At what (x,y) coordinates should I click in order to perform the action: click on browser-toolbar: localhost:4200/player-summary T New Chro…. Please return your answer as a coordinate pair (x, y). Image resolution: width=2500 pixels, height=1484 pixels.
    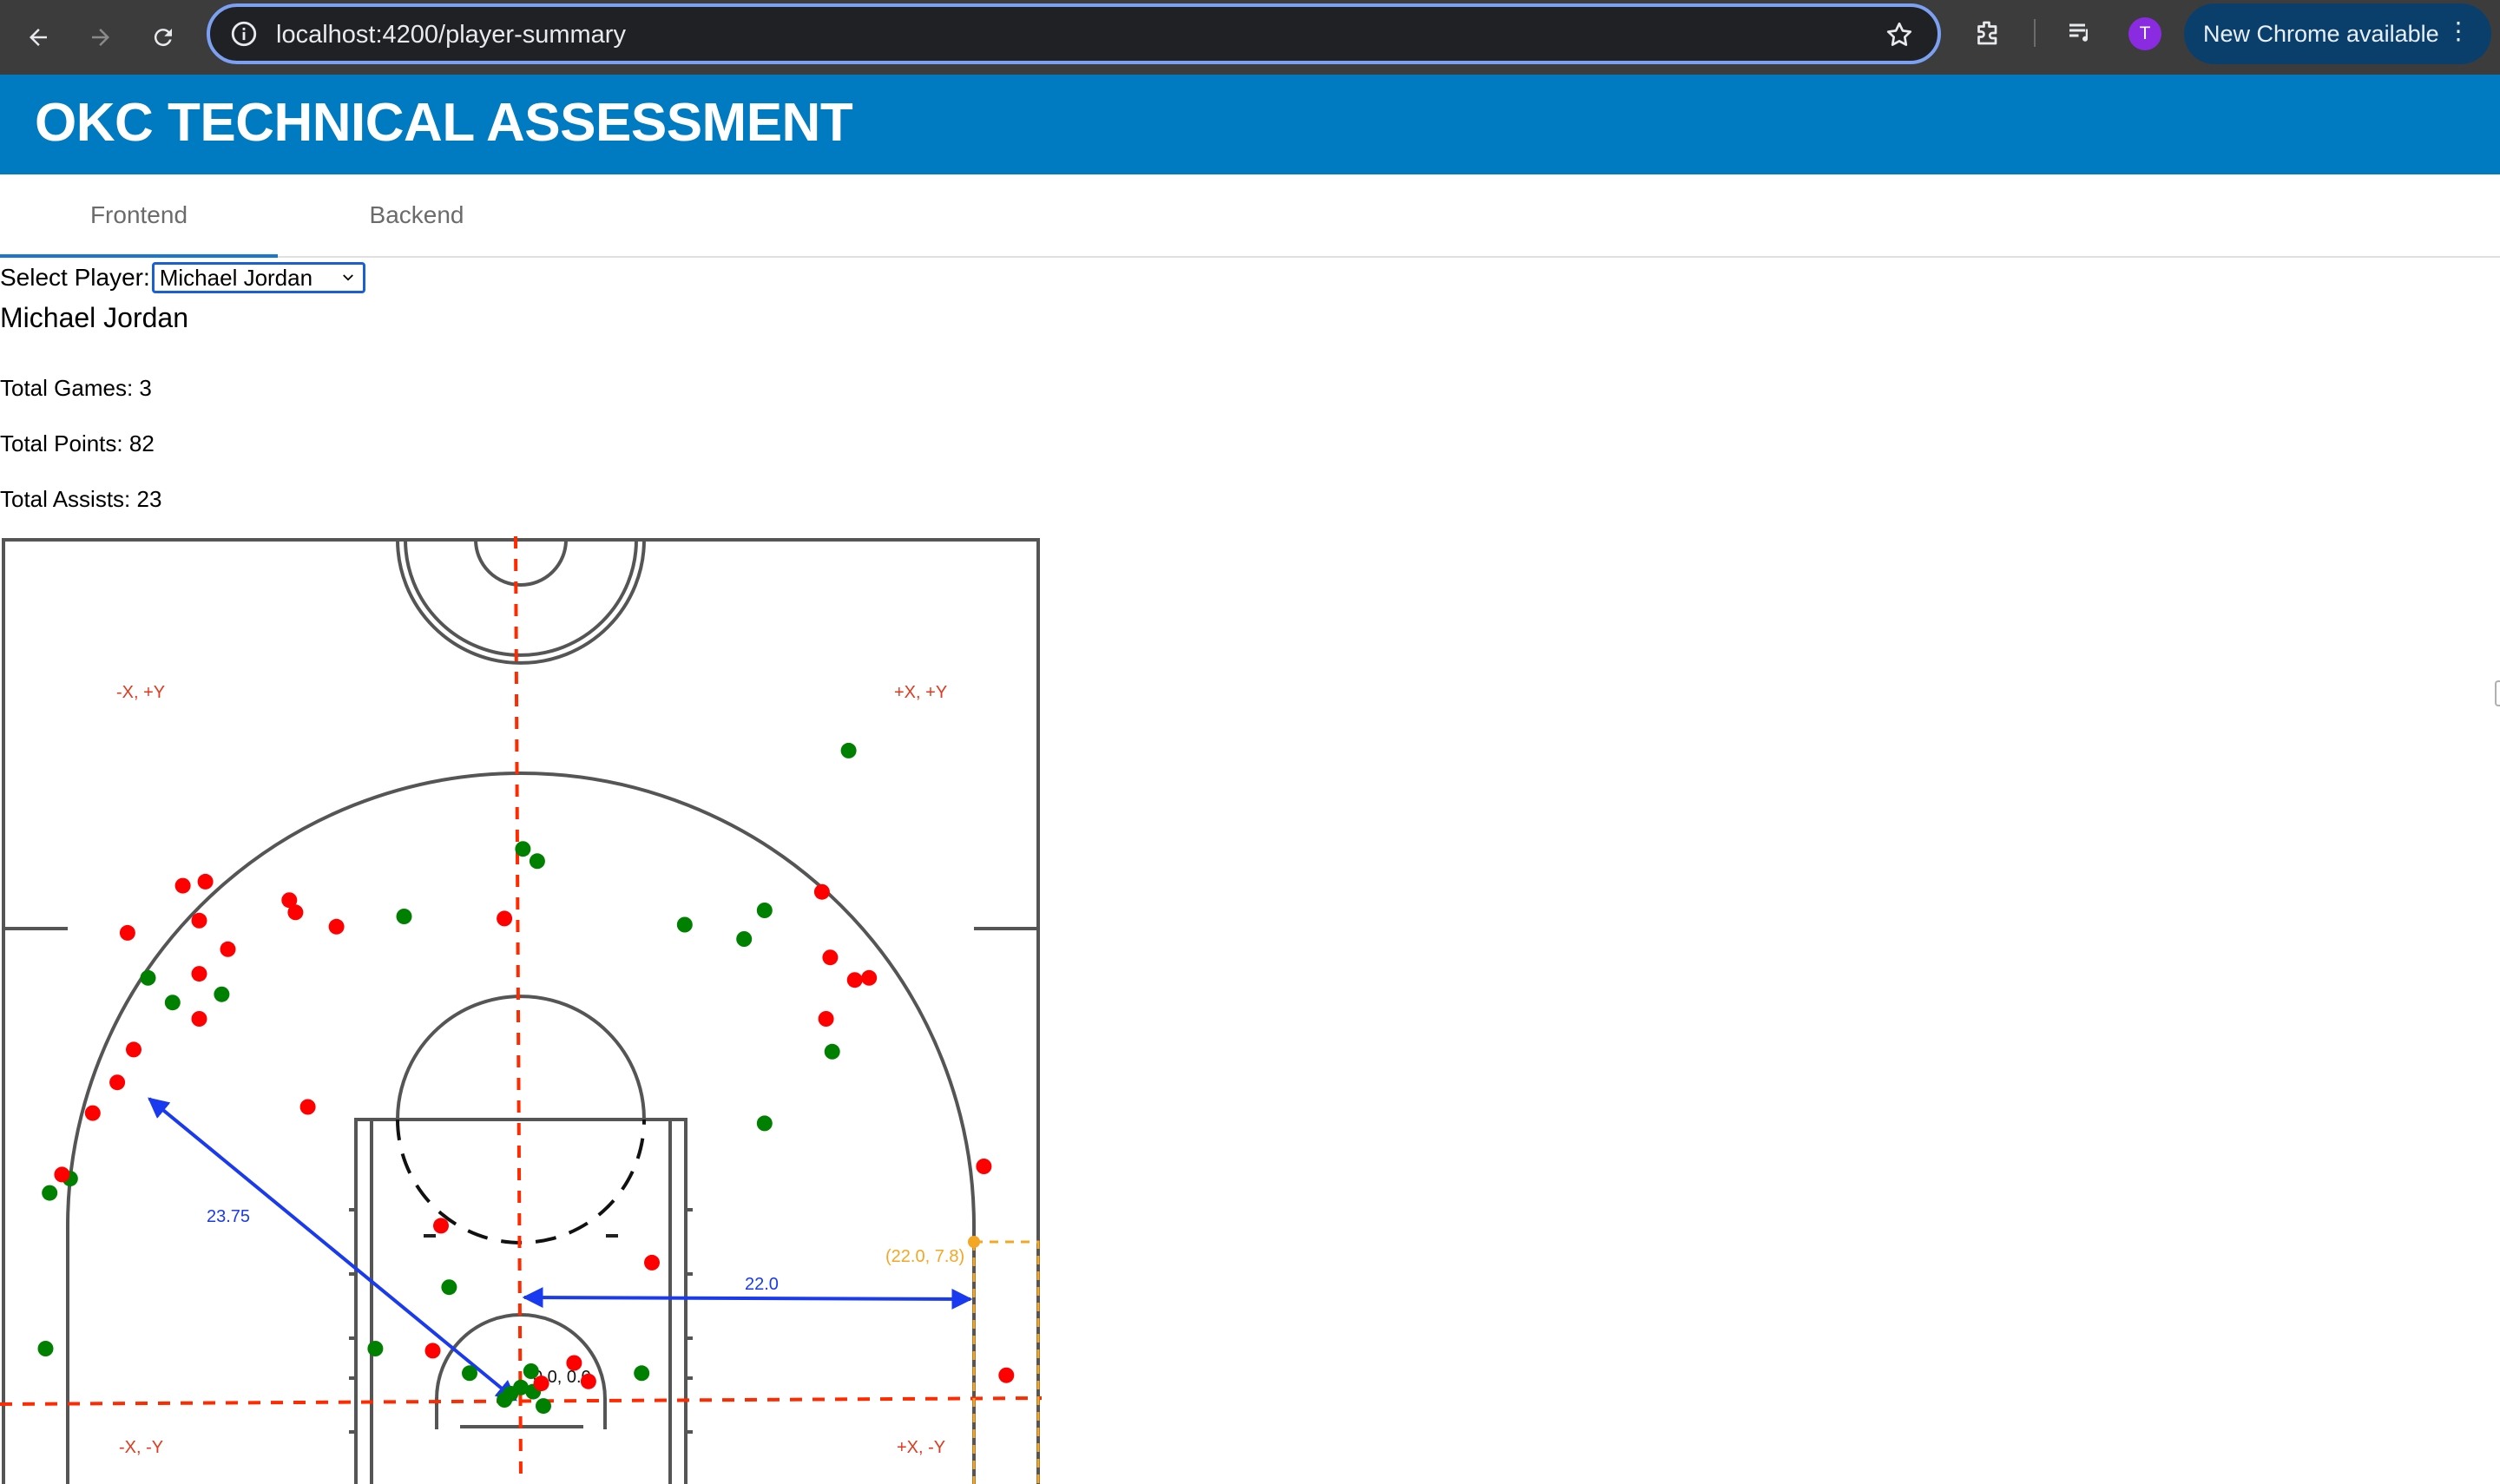
    Looking at the image, I should click on (1250, 37).